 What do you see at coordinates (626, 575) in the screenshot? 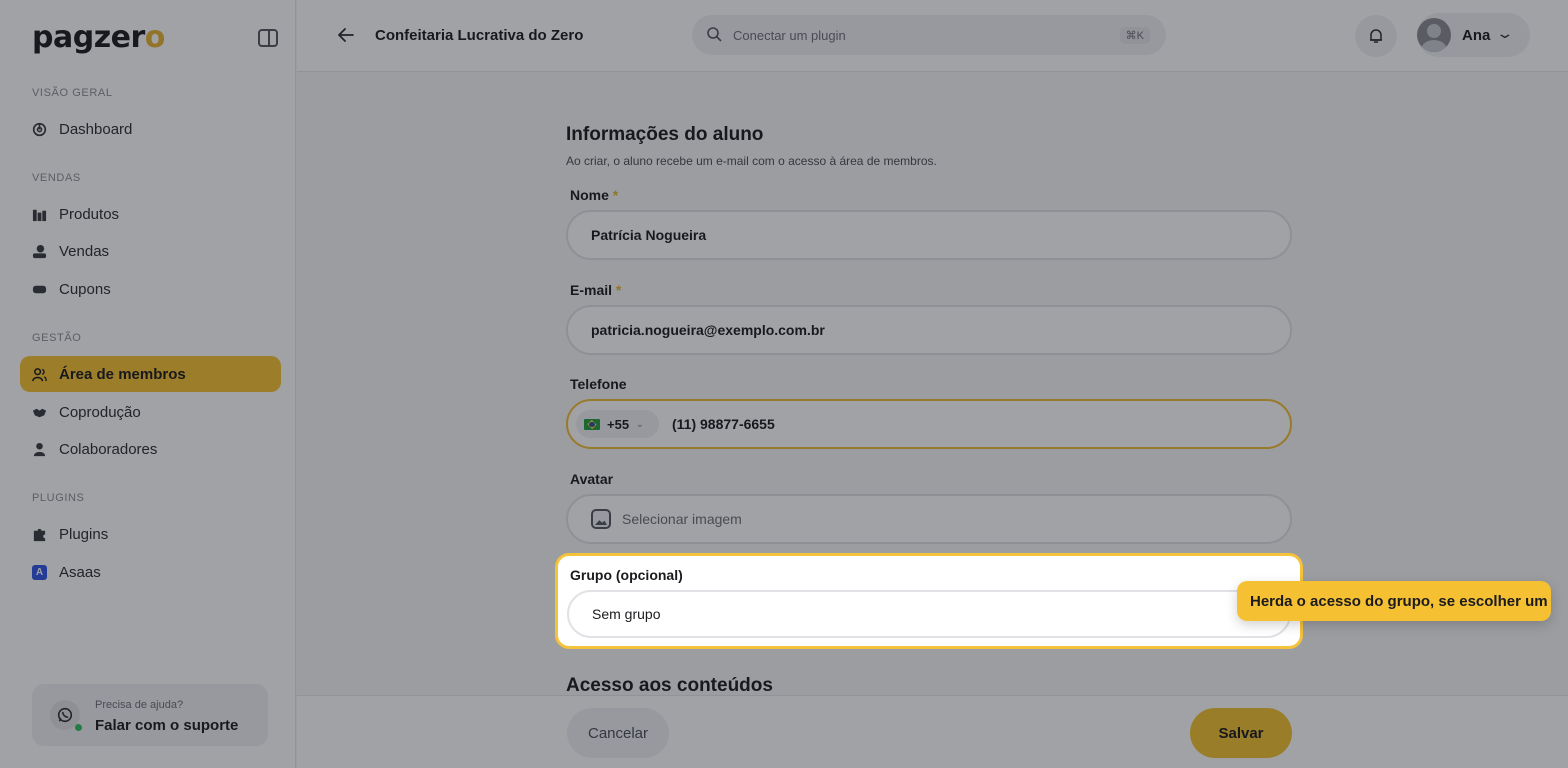
I see `group-label: Grupo (opcional)` at bounding box center [626, 575].